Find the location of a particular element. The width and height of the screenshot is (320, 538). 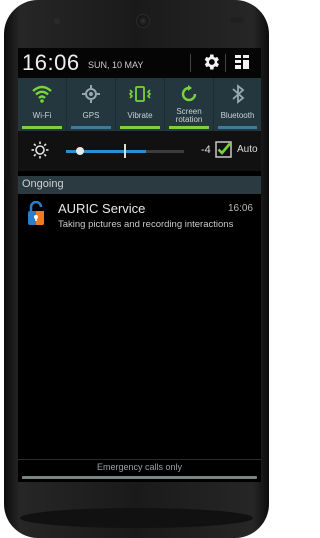

auto-brightness-checkbox is located at coordinates (223, 149).